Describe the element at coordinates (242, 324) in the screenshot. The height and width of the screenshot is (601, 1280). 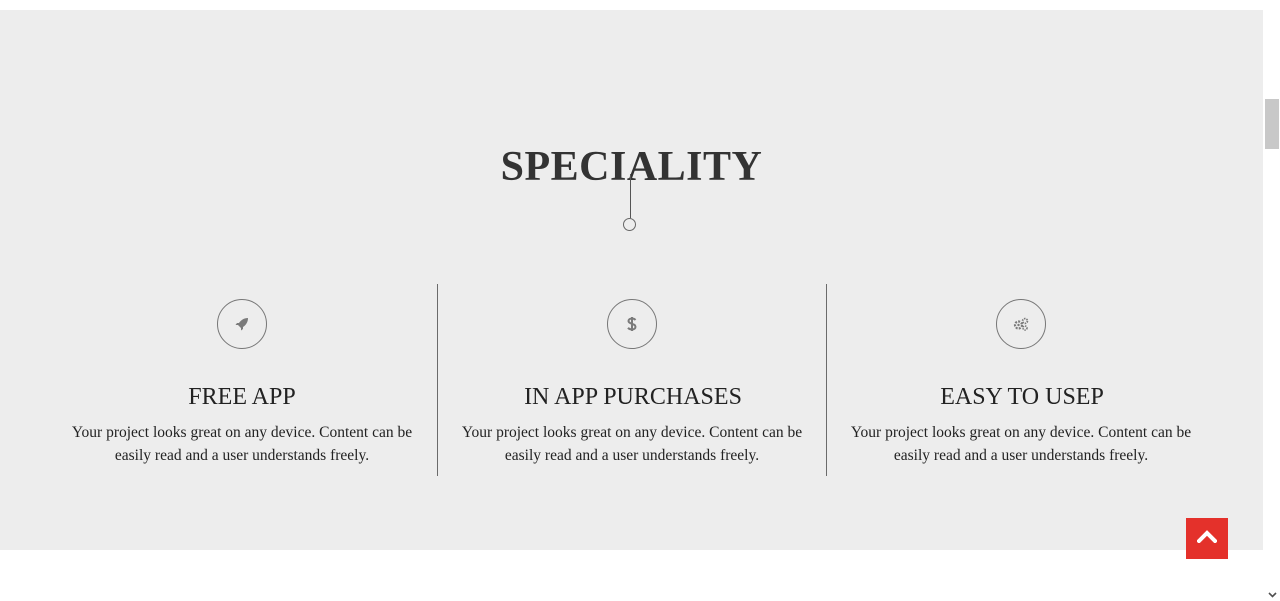
I see `rocket-icon` at that location.